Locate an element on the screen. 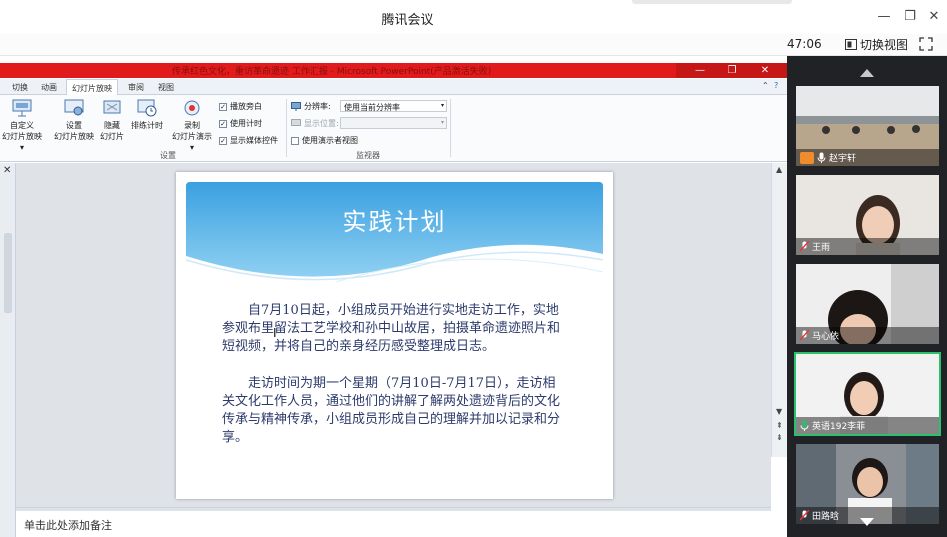 This screenshot has height=537, width=947. switch-view-button: 切换视图 is located at coordinates (876, 44).